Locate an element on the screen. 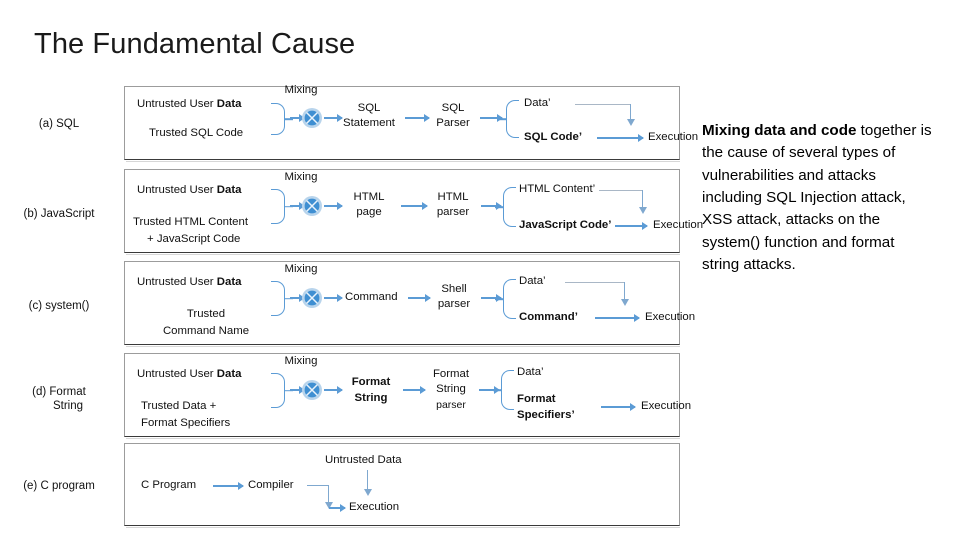 The width and height of the screenshot is (960, 540). arrow-to-execution-c is located at coordinates (617, 318).